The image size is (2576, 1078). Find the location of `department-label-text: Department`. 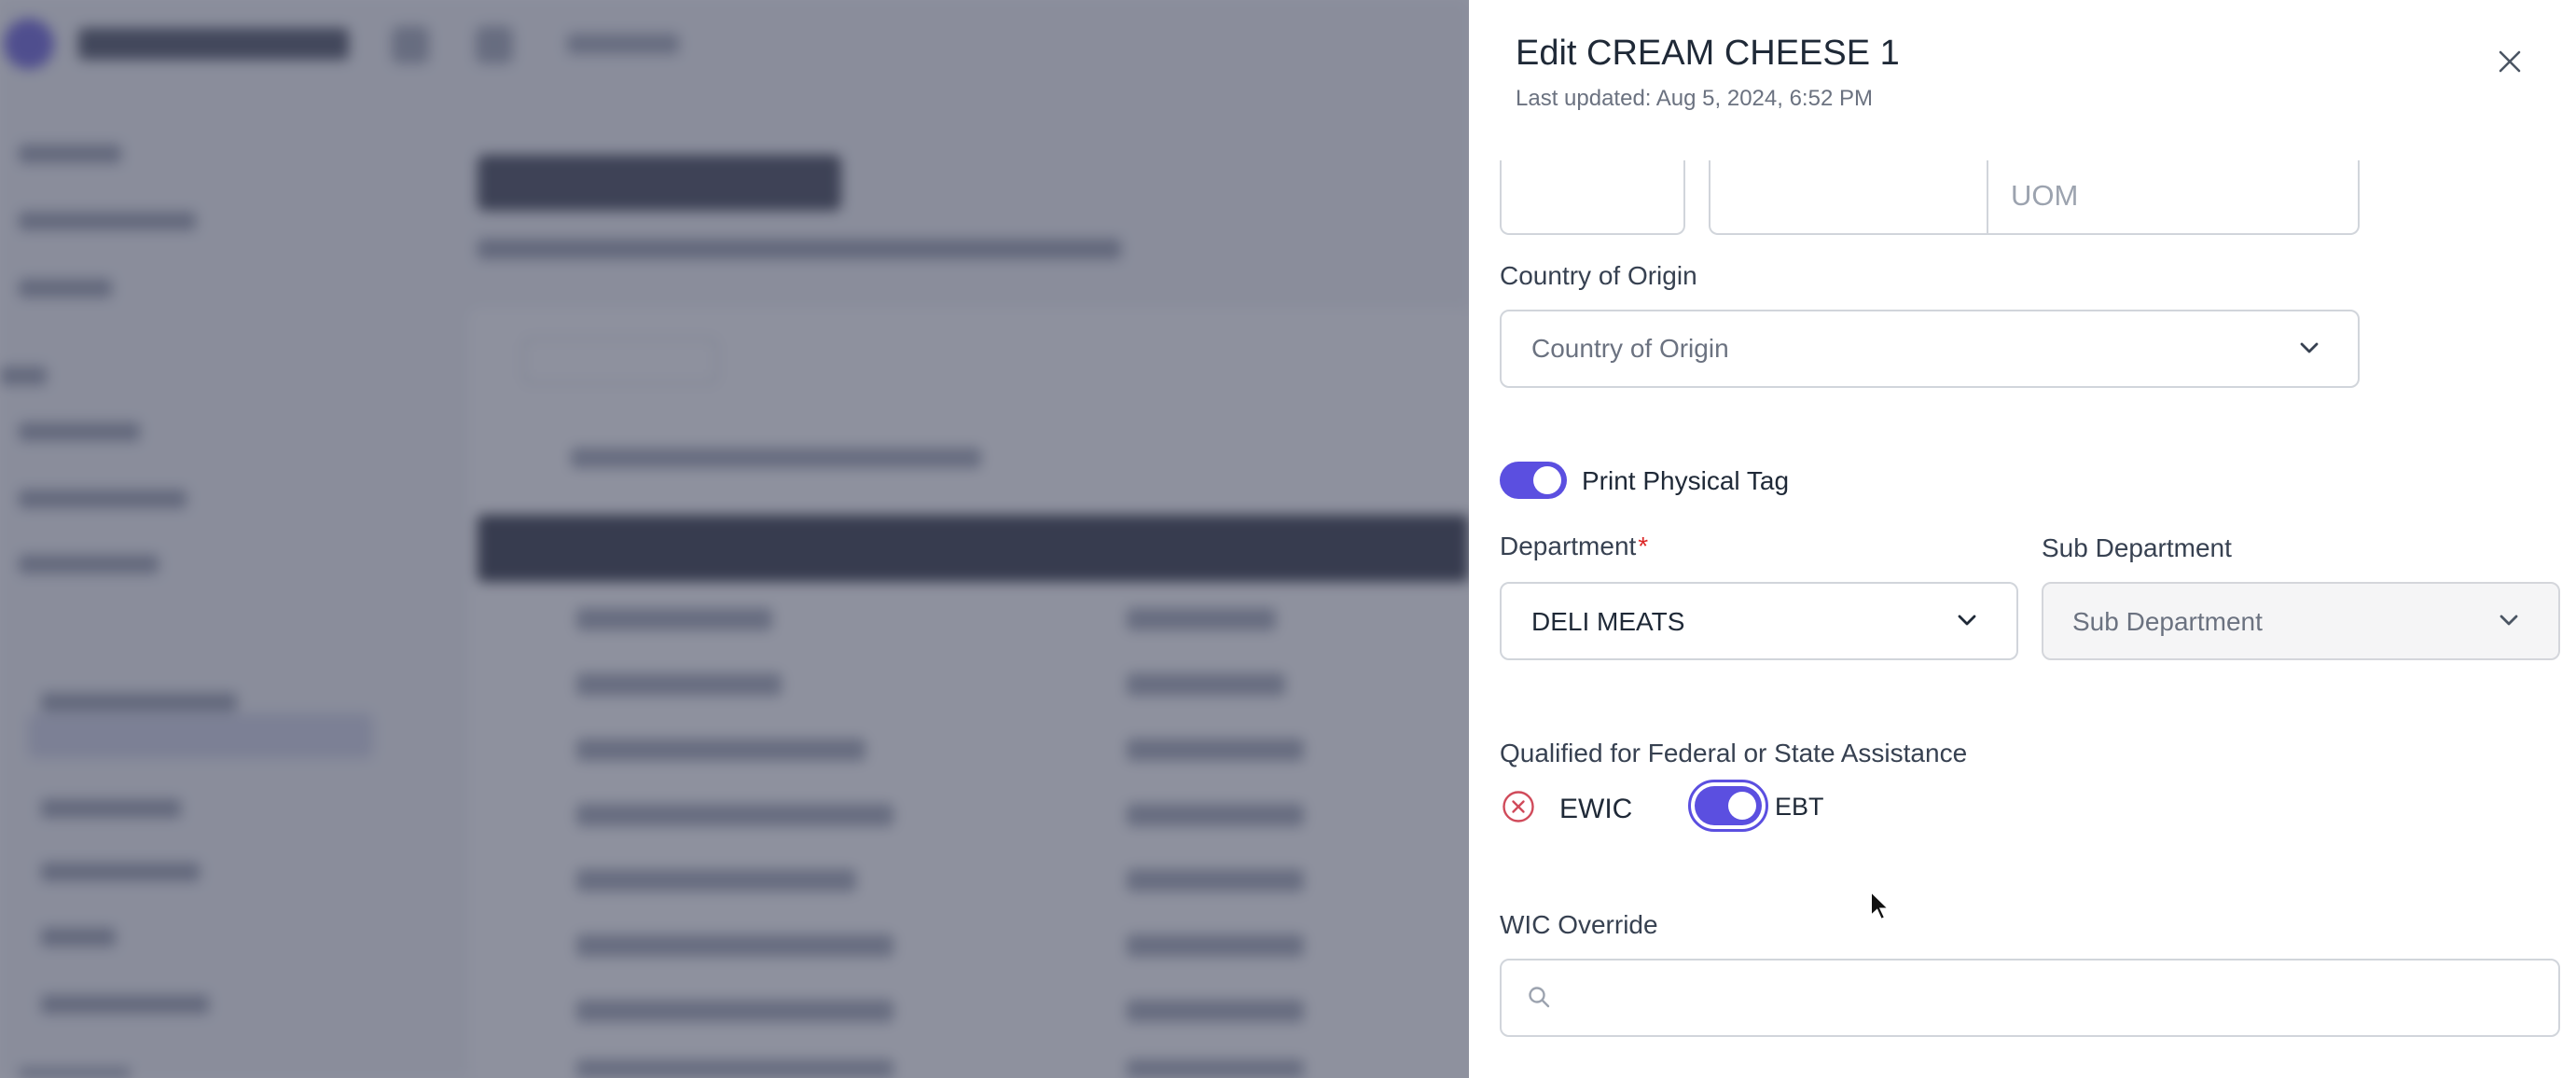

department-label-text: Department is located at coordinates (1568, 546).